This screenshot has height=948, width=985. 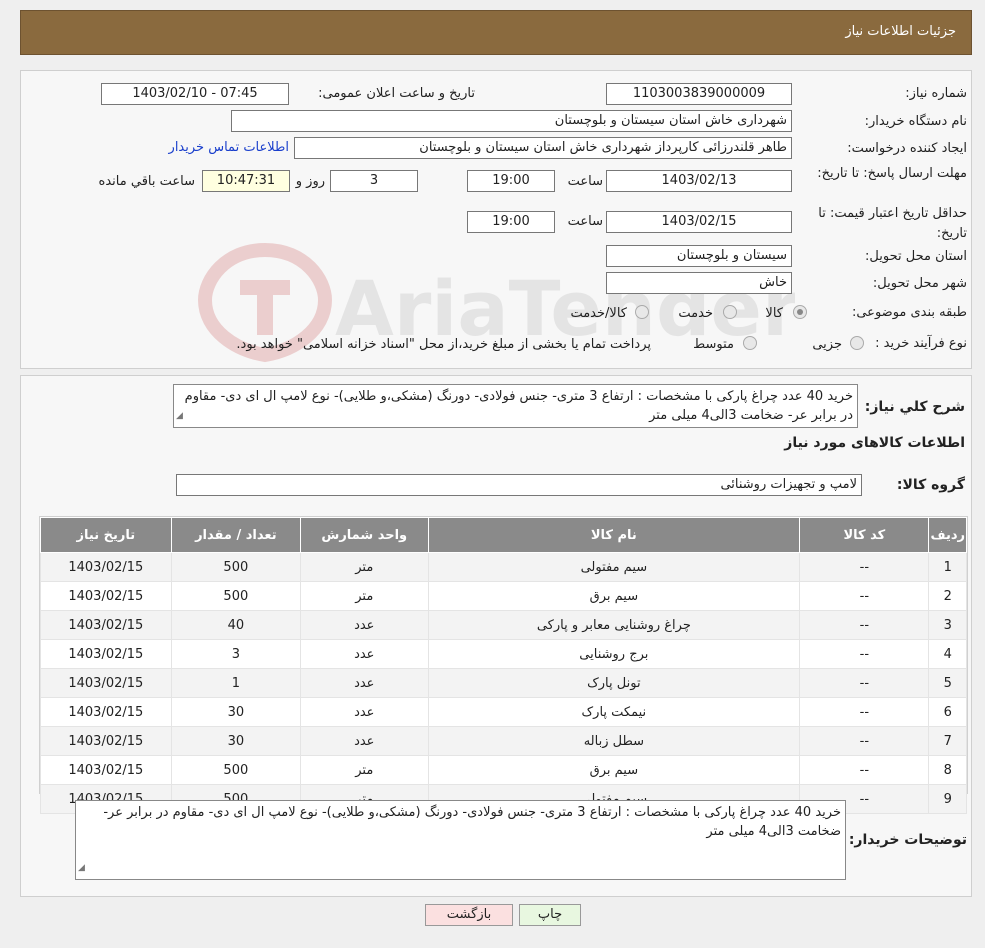 I want to click on process-radio-minor, so click(x=857, y=343).